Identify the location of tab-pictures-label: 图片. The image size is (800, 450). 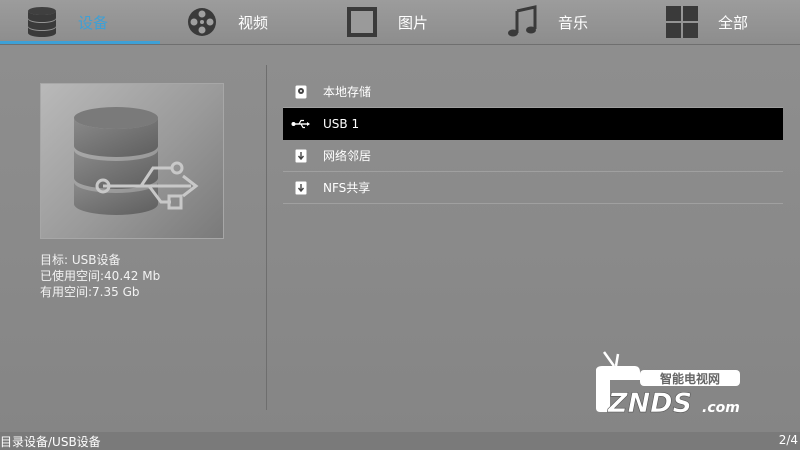
(413, 22).